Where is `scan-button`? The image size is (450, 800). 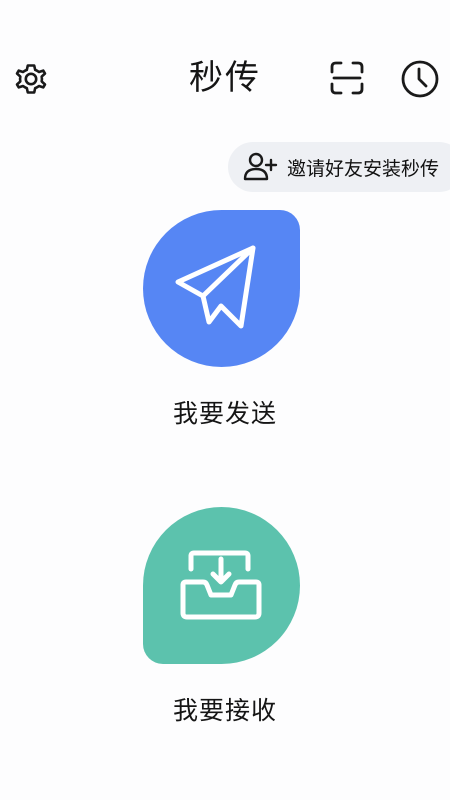 scan-button is located at coordinates (347, 78).